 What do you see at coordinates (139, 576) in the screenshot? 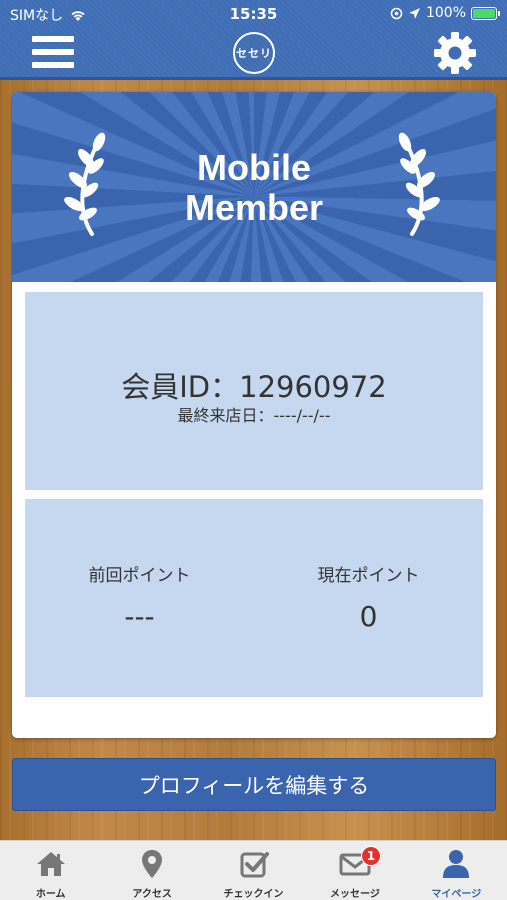
I see `previous-points-label: 前回ポイント` at bounding box center [139, 576].